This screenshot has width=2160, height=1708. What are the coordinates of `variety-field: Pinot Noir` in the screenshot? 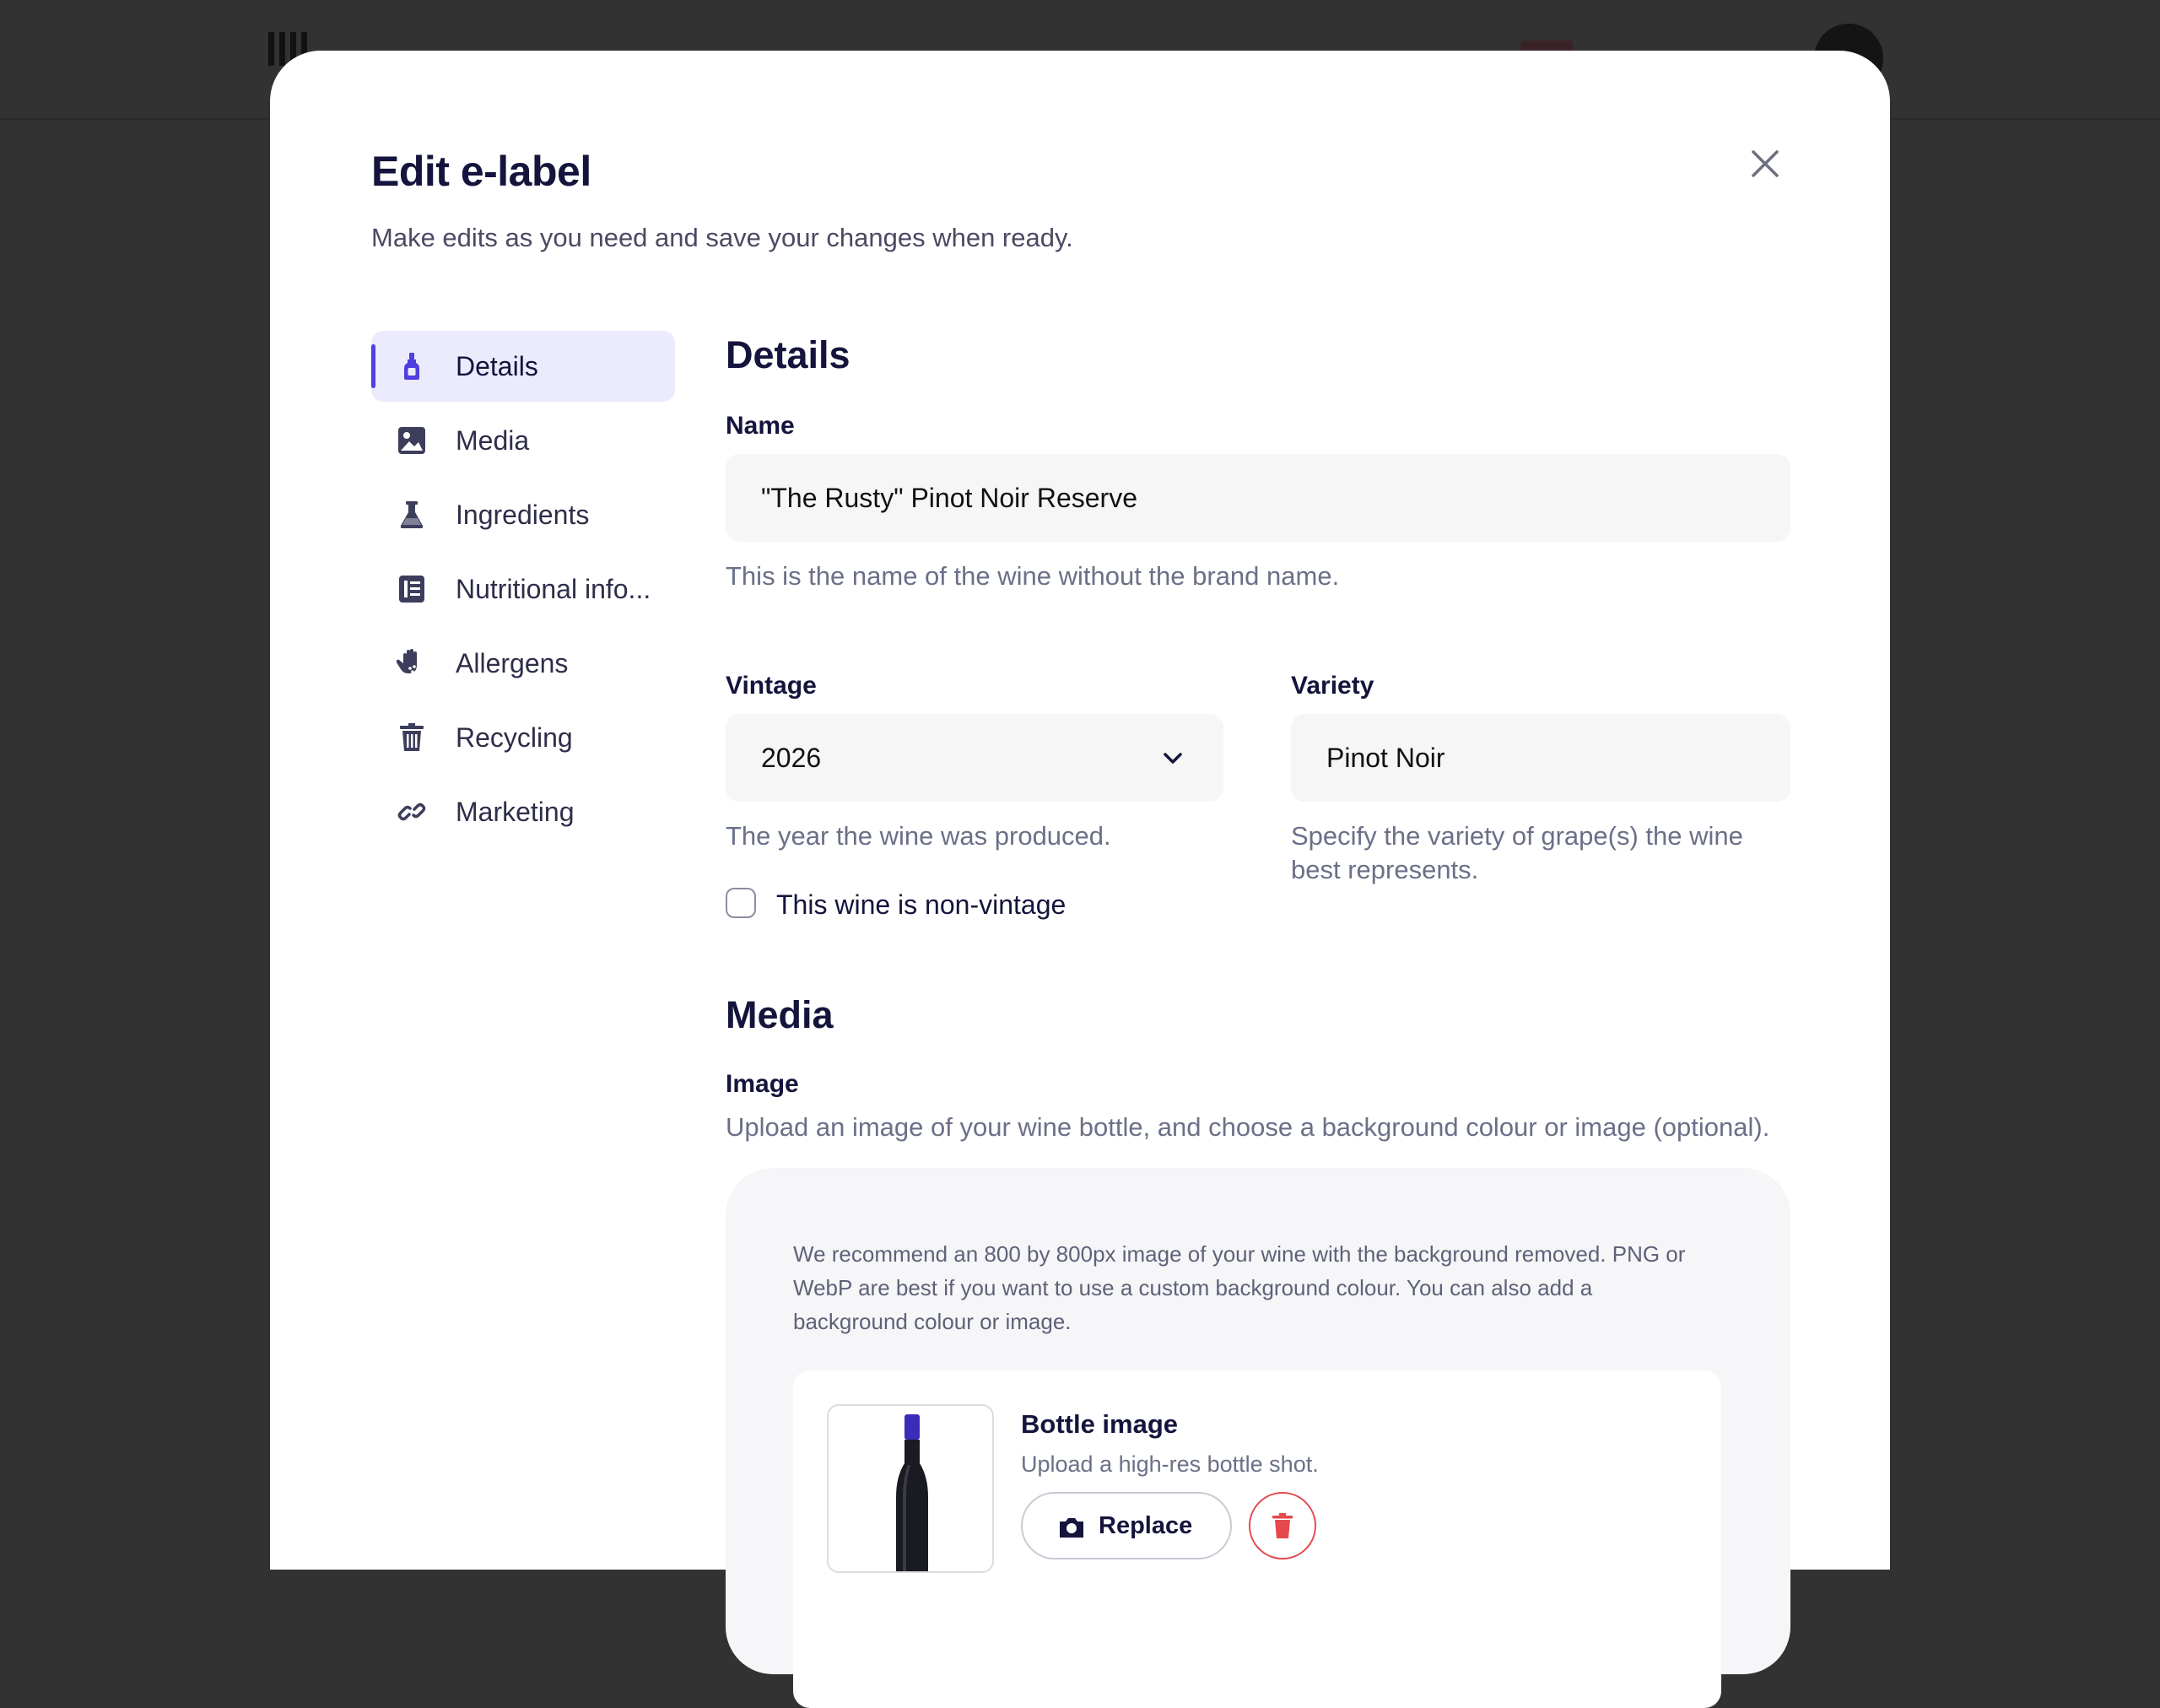 It's located at (1540, 758).